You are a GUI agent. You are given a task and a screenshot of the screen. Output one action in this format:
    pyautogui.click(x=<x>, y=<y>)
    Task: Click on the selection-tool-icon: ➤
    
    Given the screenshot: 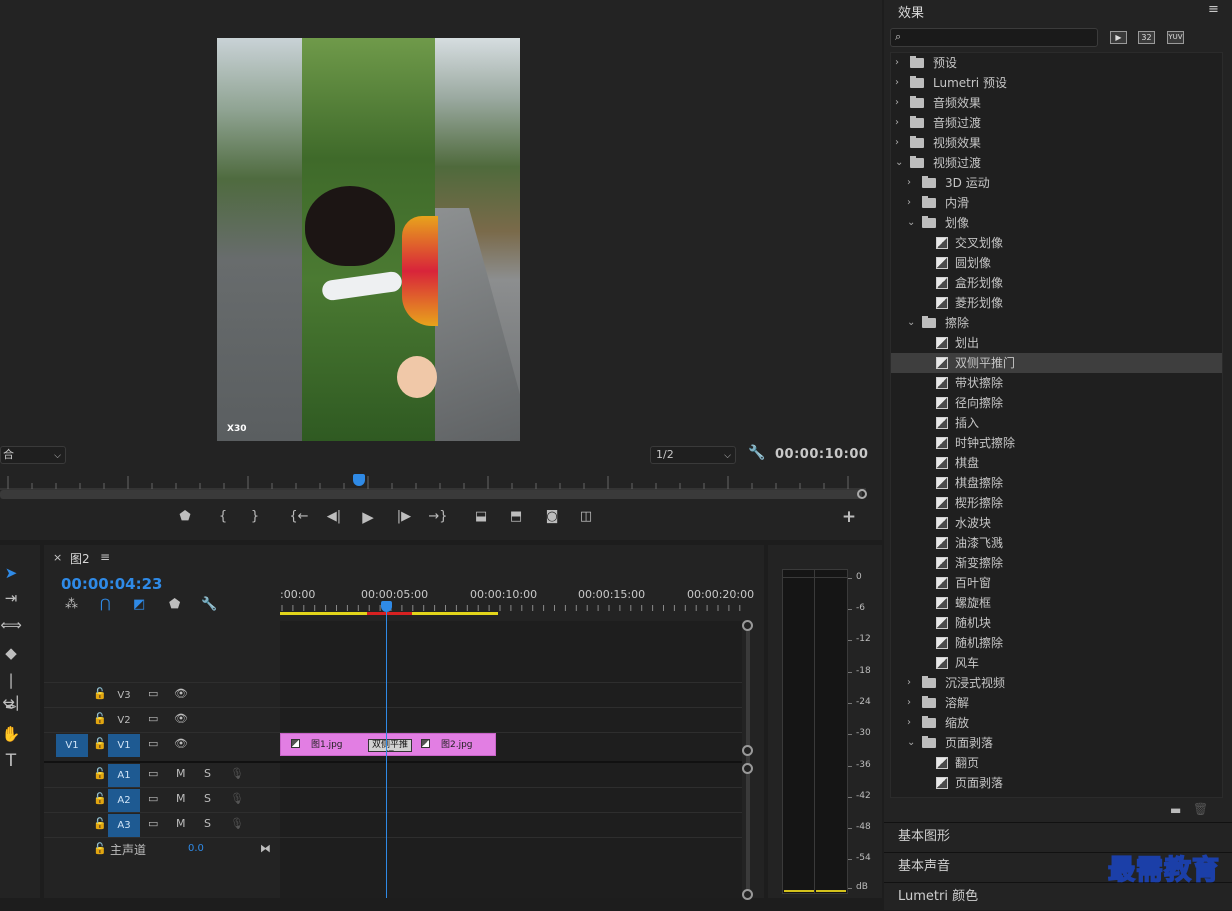 What is the action you would take?
    pyautogui.click(x=11, y=573)
    